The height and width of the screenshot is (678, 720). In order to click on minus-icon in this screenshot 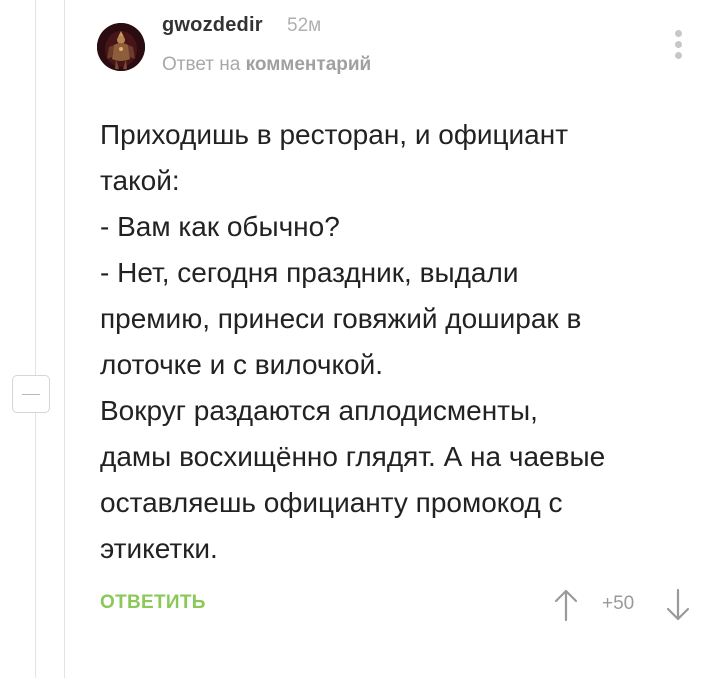, I will do `click(31, 394)`.